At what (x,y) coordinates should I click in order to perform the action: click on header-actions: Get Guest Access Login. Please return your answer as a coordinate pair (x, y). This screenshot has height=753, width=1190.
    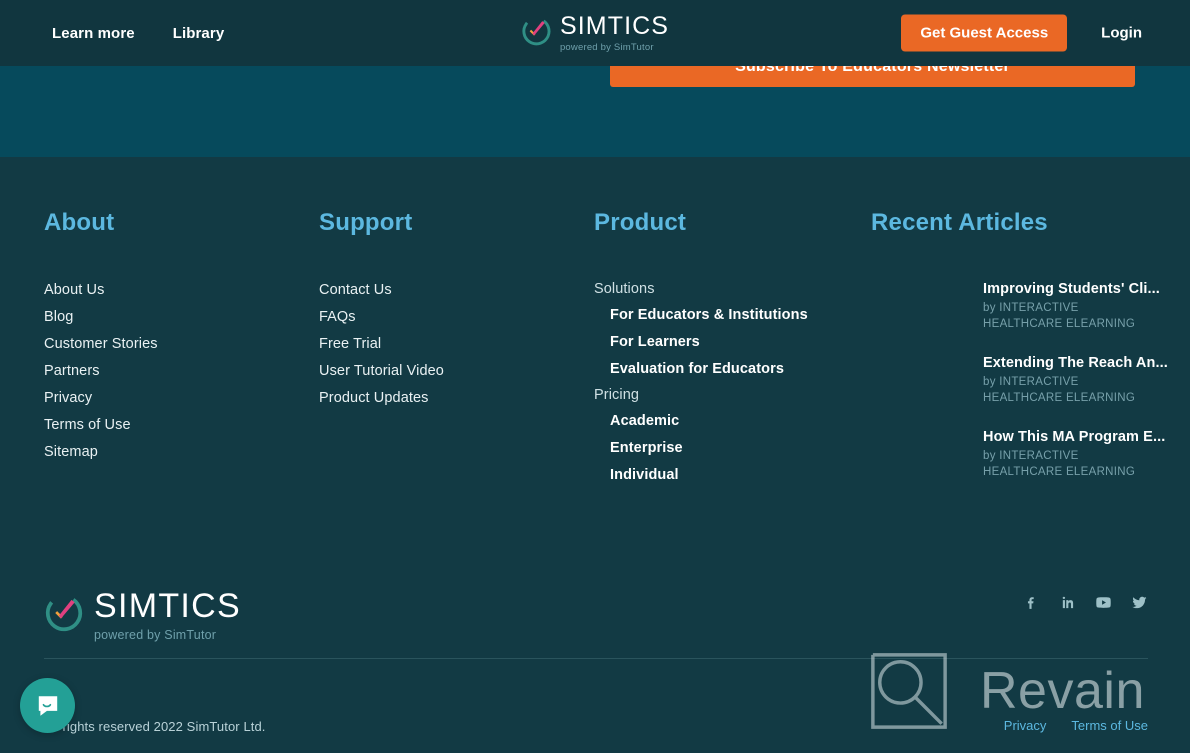
    Looking at the image, I should click on (1026, 33).